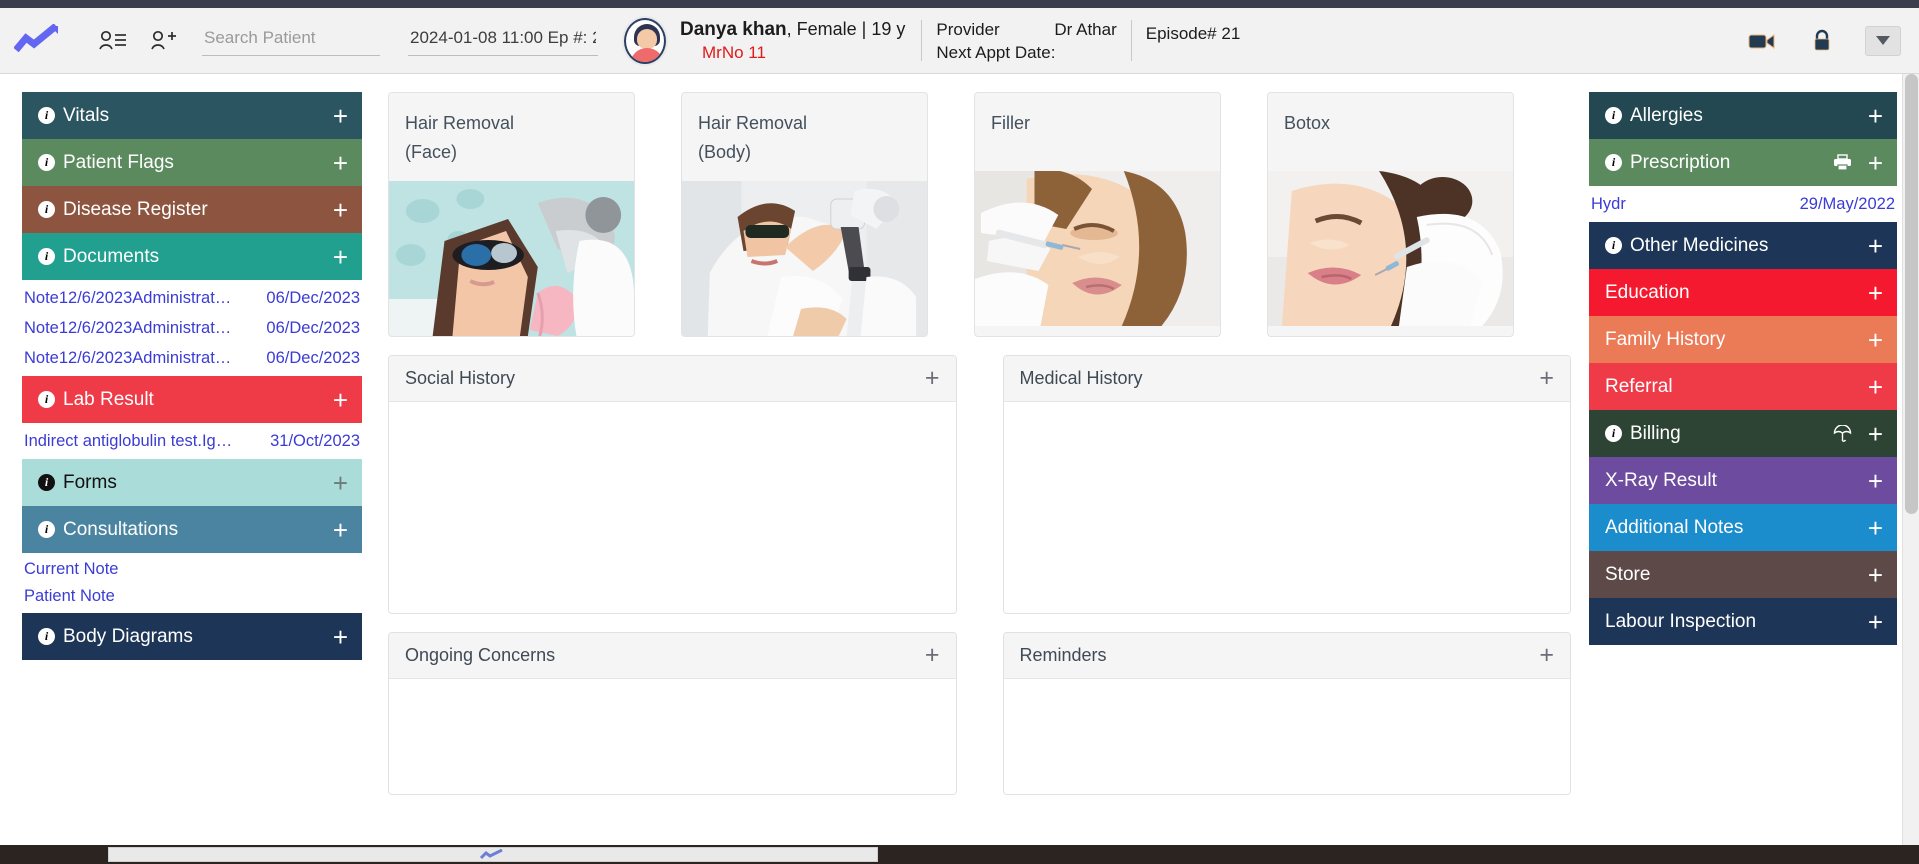 The height and width of the screenshot is (864, 1919). I want to click on add-labour-inspection-button: +, so click(1875, 622).